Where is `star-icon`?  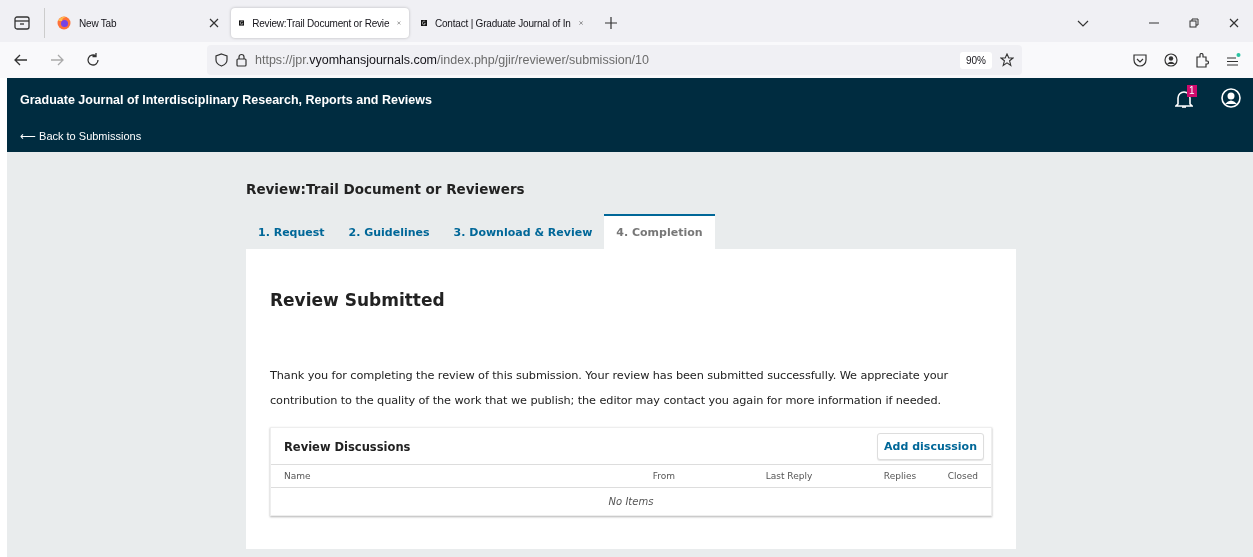
star-icon is located at coordinates (1007, 60).